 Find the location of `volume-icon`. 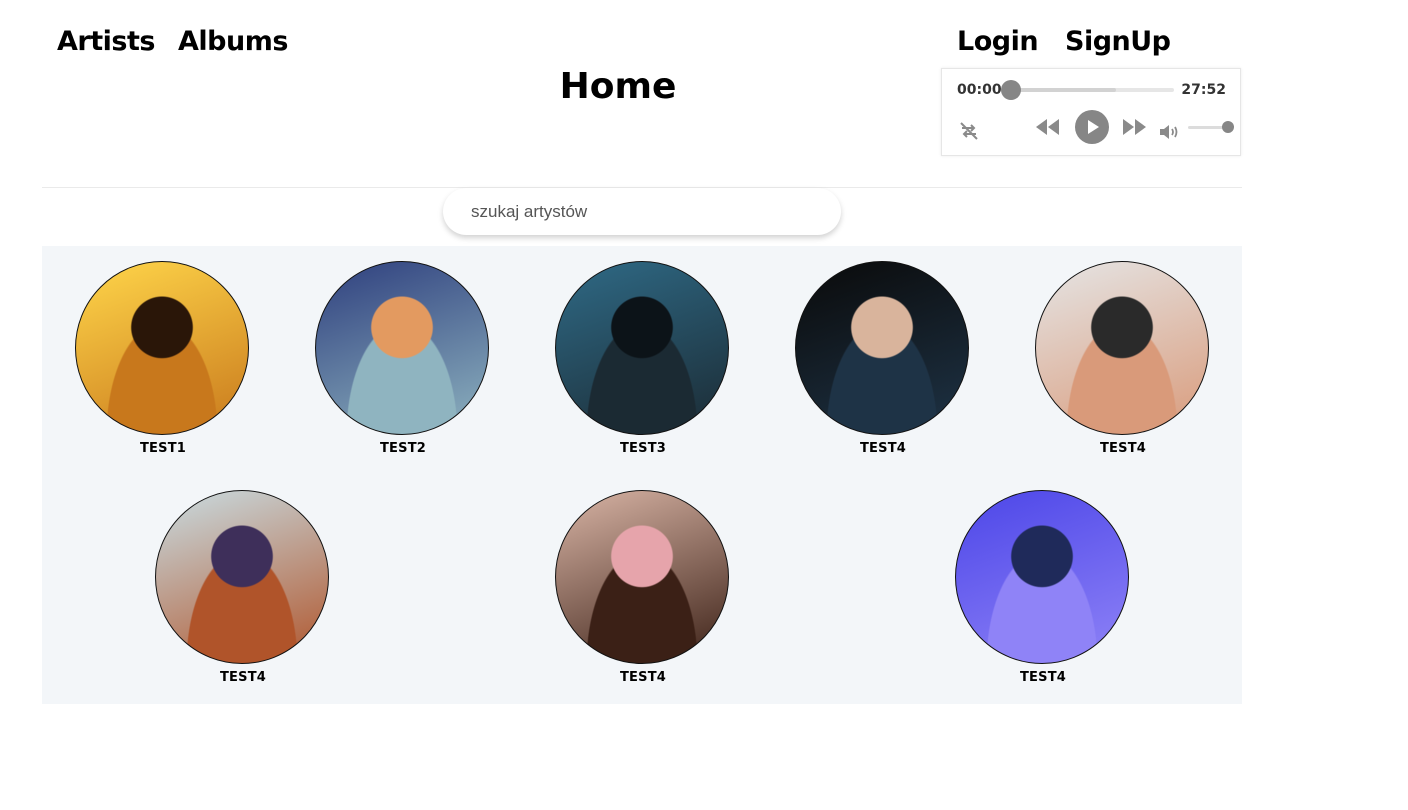

volume-icon is located at coordinates (1169, 132).